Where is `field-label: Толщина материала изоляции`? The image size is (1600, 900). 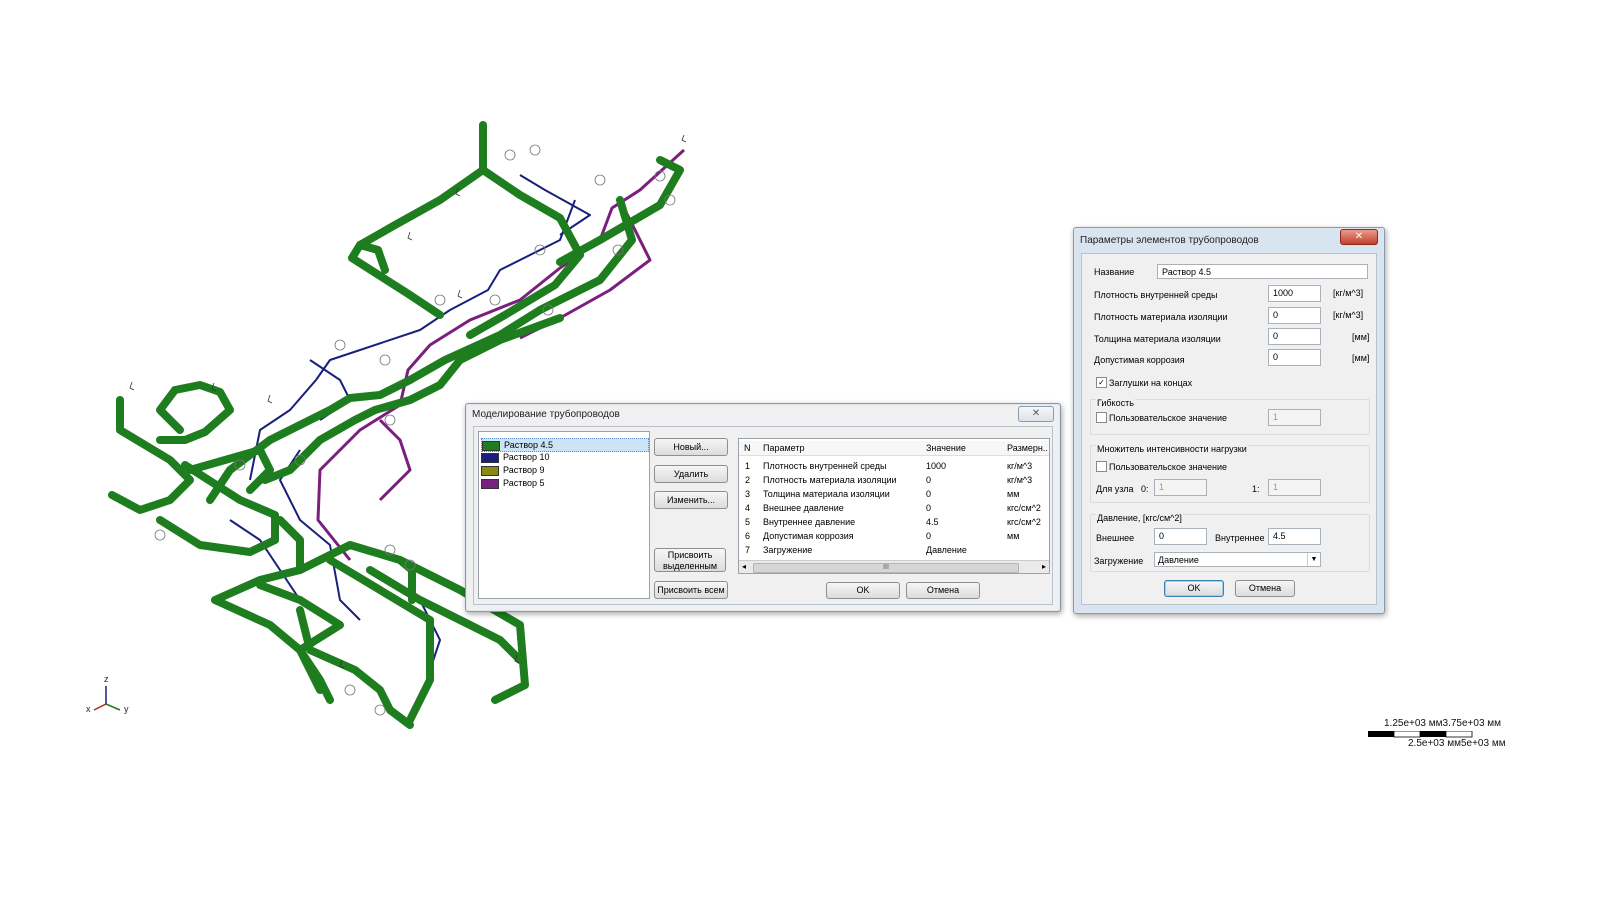 field-label: Толщина материала изоляции is located at coordinates (1157, 339).